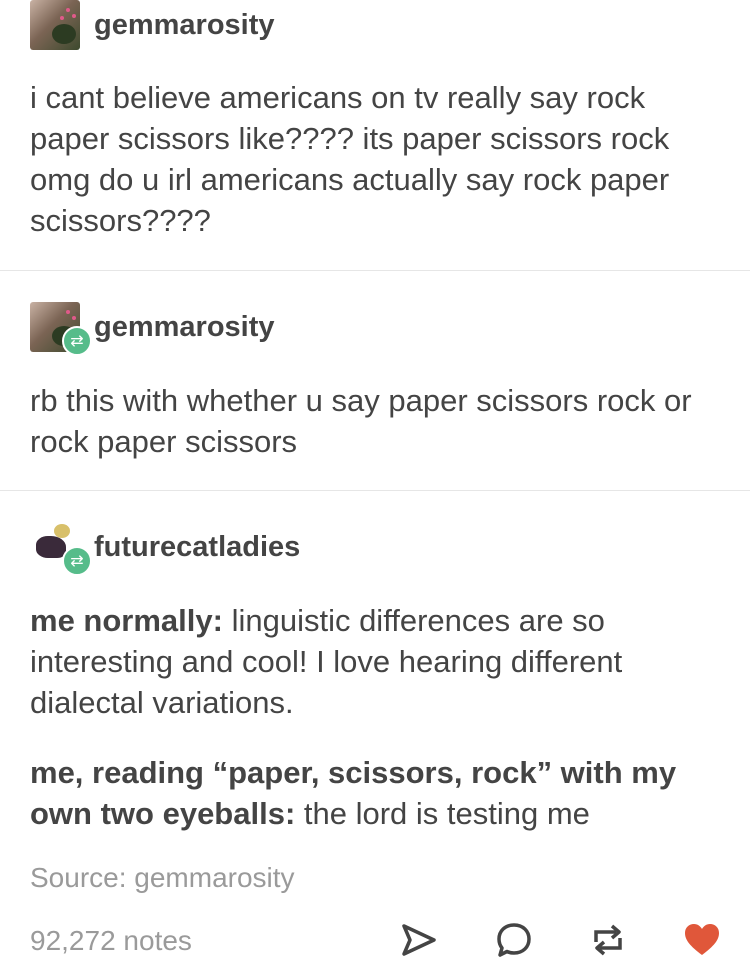  I want to click on username: futurecatladies, so click(197, 547).